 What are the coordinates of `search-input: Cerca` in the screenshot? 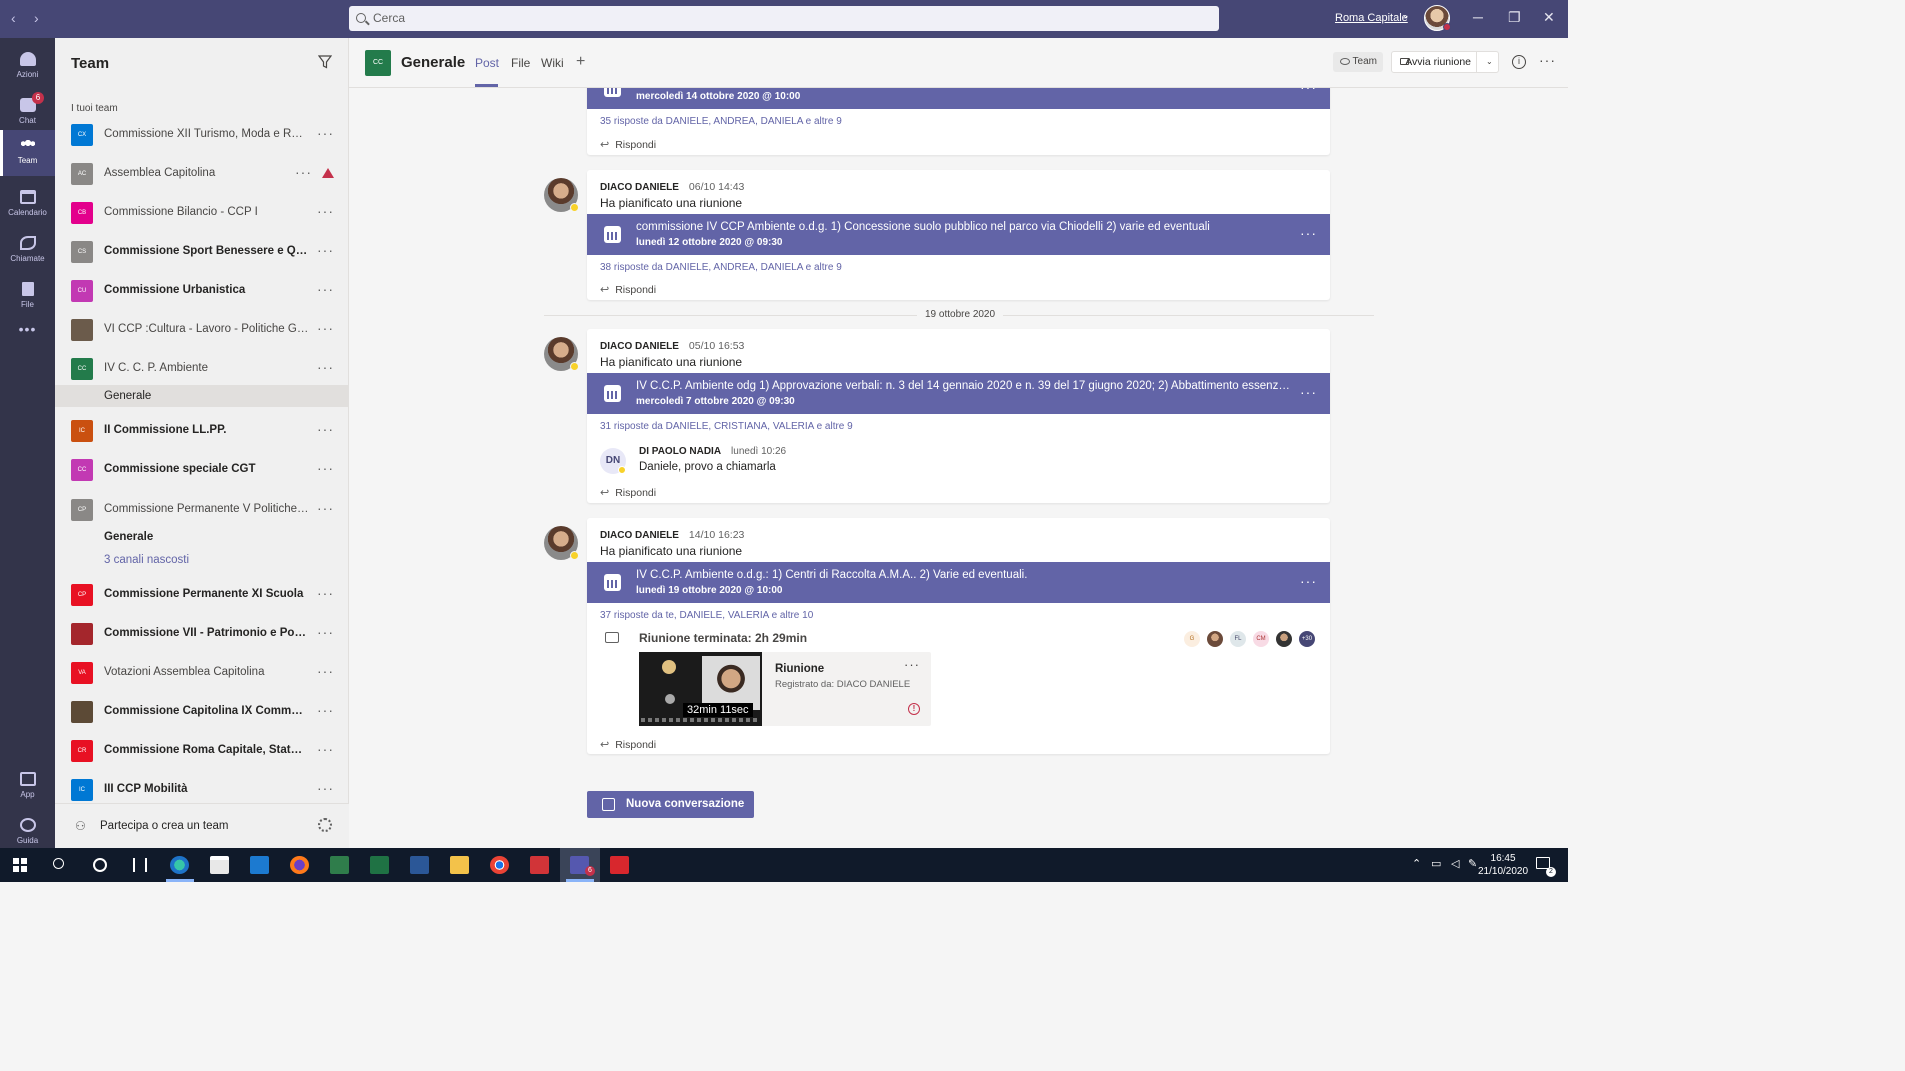 It's located at (784, 18).